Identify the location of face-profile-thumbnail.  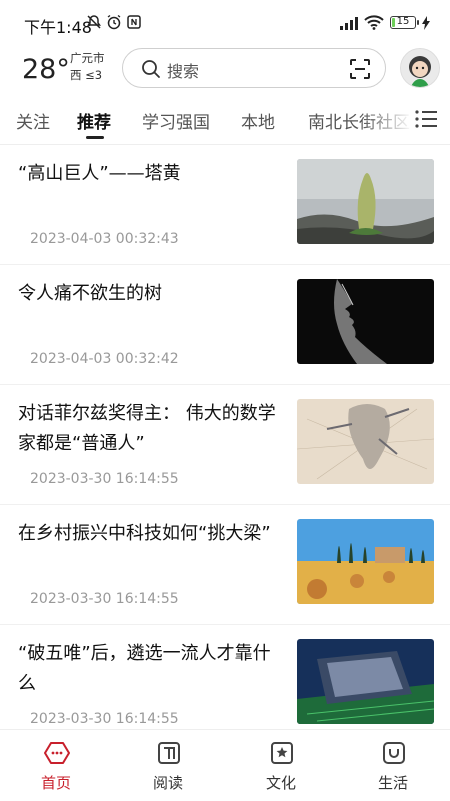
(365, 321).